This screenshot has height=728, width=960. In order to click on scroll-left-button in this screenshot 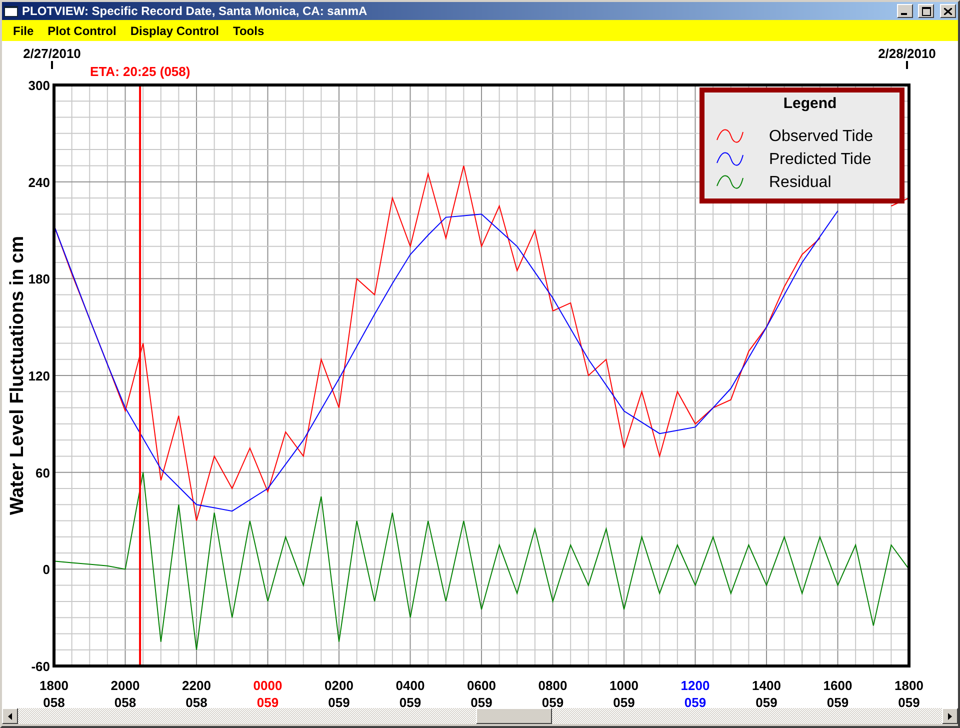, I will do `click(10, 716)`.